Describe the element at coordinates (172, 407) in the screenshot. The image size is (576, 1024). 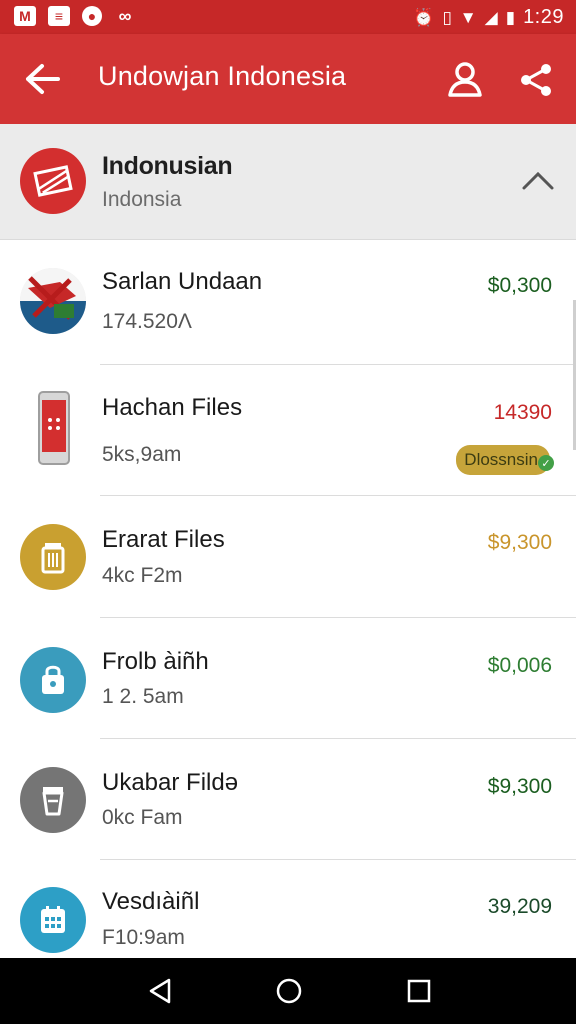
I see `item-title: Hachan Files` at that location.